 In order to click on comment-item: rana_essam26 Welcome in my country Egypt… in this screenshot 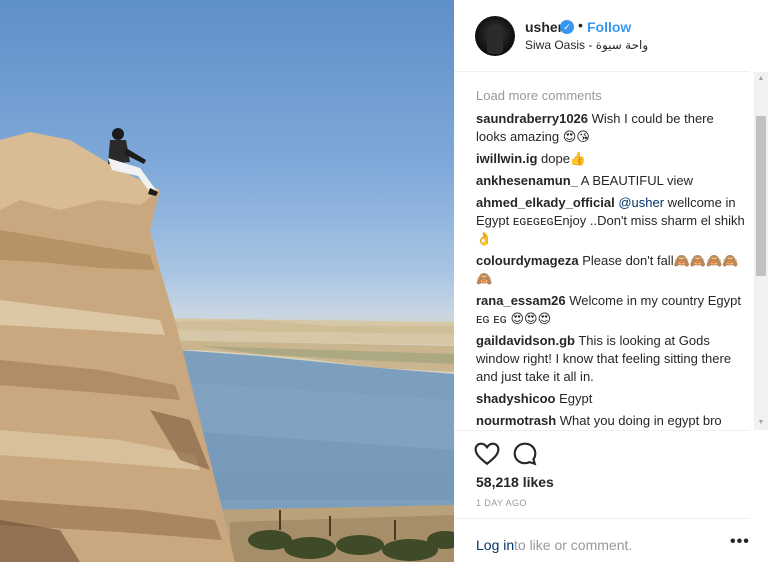, I will do `click(611, 310)`.